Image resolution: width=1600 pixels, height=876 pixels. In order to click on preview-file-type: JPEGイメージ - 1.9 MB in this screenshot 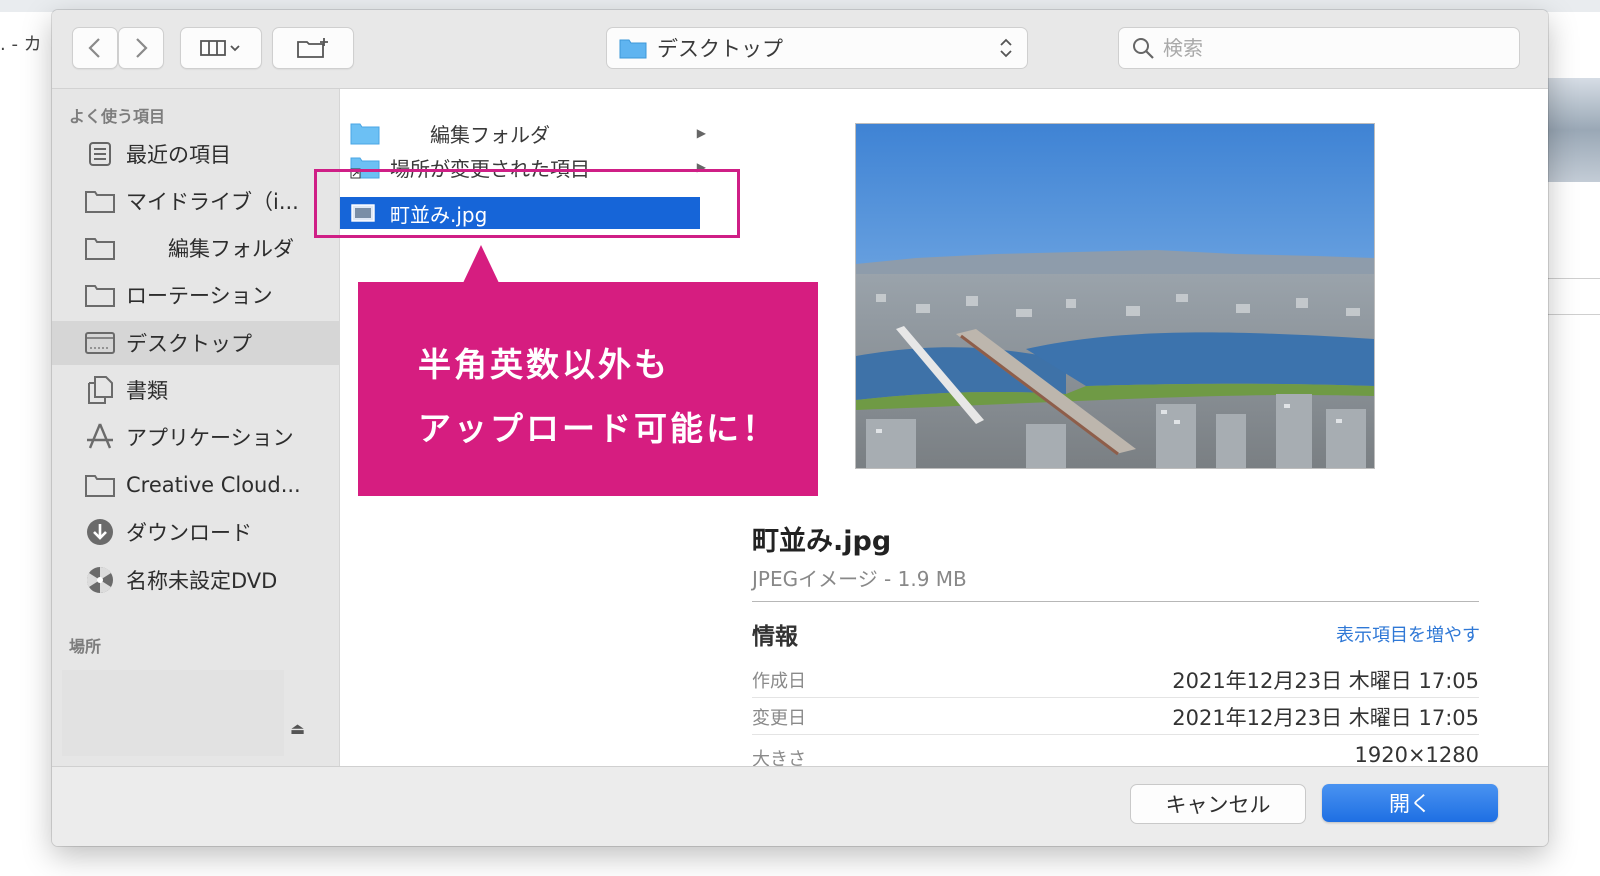, I will do `click(859, 579)`.